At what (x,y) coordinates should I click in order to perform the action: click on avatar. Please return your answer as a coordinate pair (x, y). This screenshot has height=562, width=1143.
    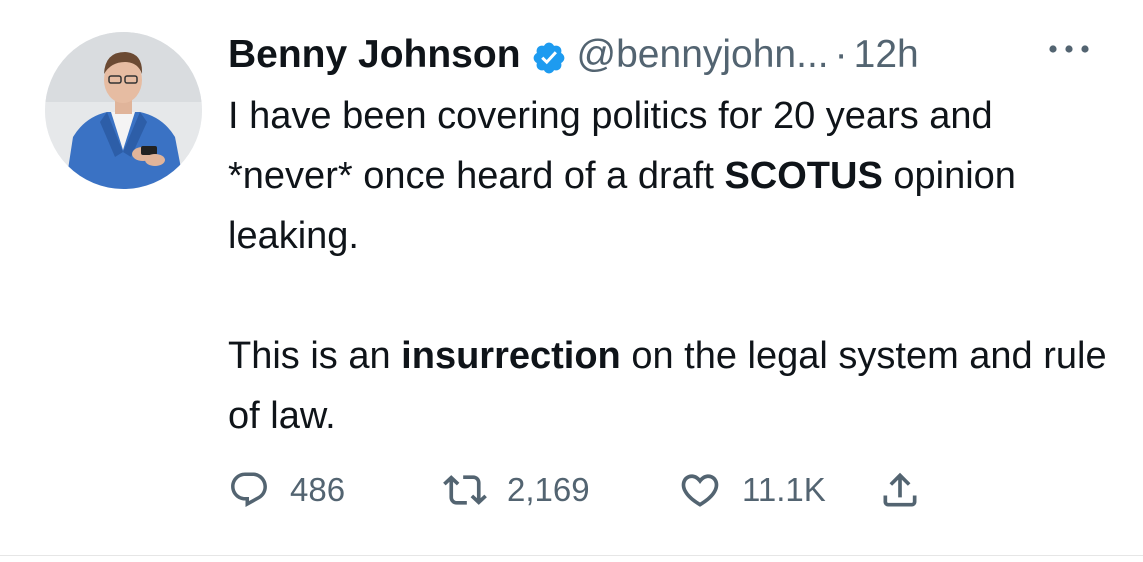
    Looking at the image, I should click on (123, 110).